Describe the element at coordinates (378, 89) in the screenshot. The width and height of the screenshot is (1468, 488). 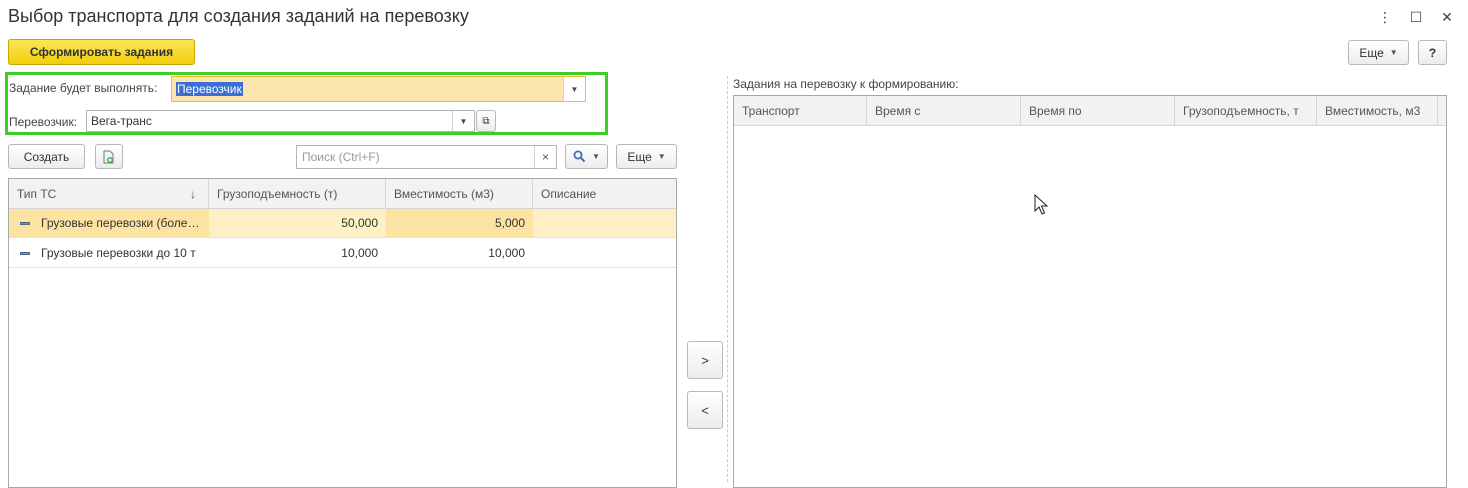
I see `executor-field: Перевозчик ▼` at that location.